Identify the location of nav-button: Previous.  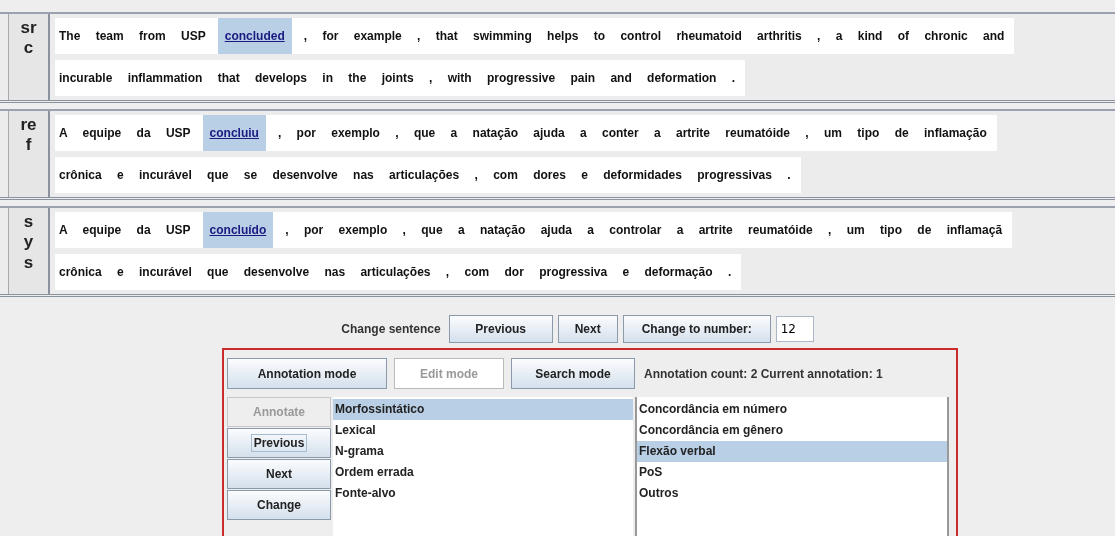
(500, 329).